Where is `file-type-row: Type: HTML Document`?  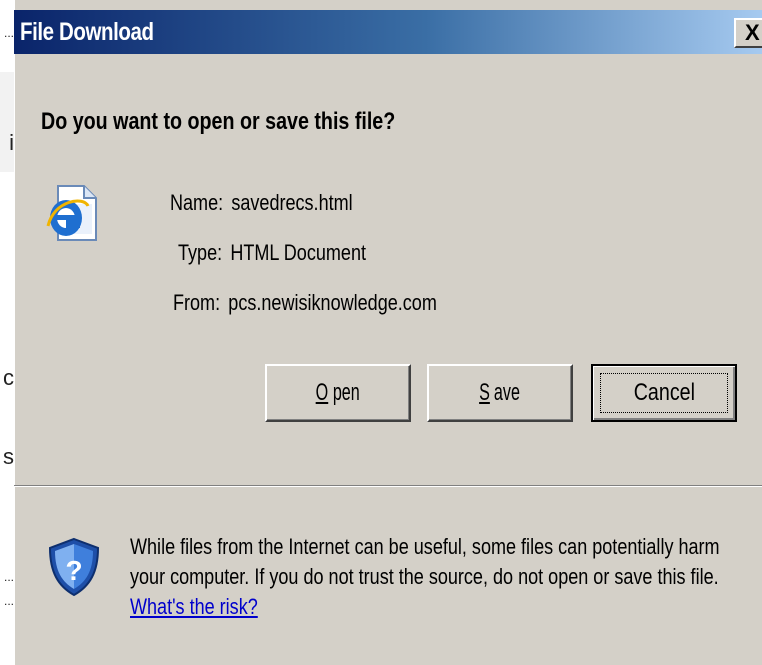 file-type-row: Type: HTML Document is located at coordinates (272, 253).